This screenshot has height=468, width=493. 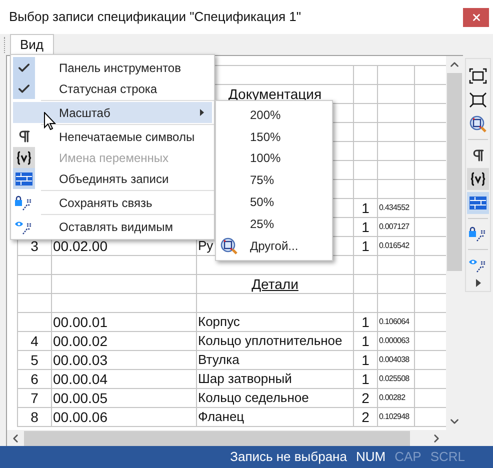 What do you see at coordinates (275, 284) in the screenshot?
I see `table-cell: Детали` at bounding box center [275, 284].